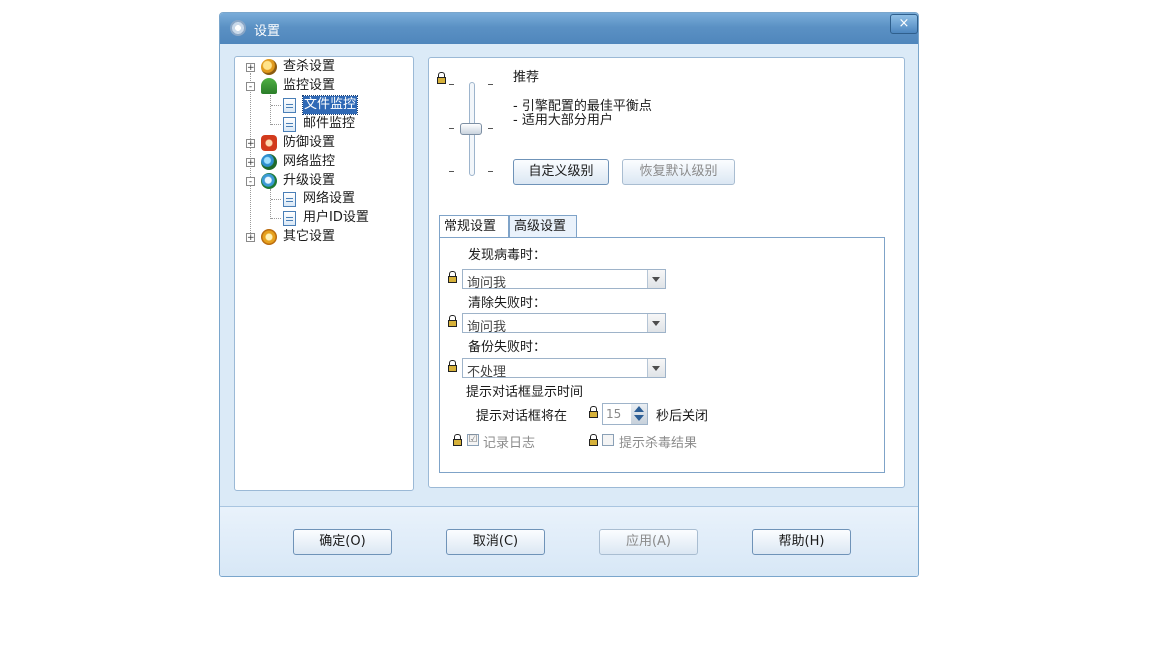 This screenshot has width=1152, height=648. Describe the element at coordinates (507, 347) in the screenshot. I see `backup-failed-label: 备份失败时：` at that location.